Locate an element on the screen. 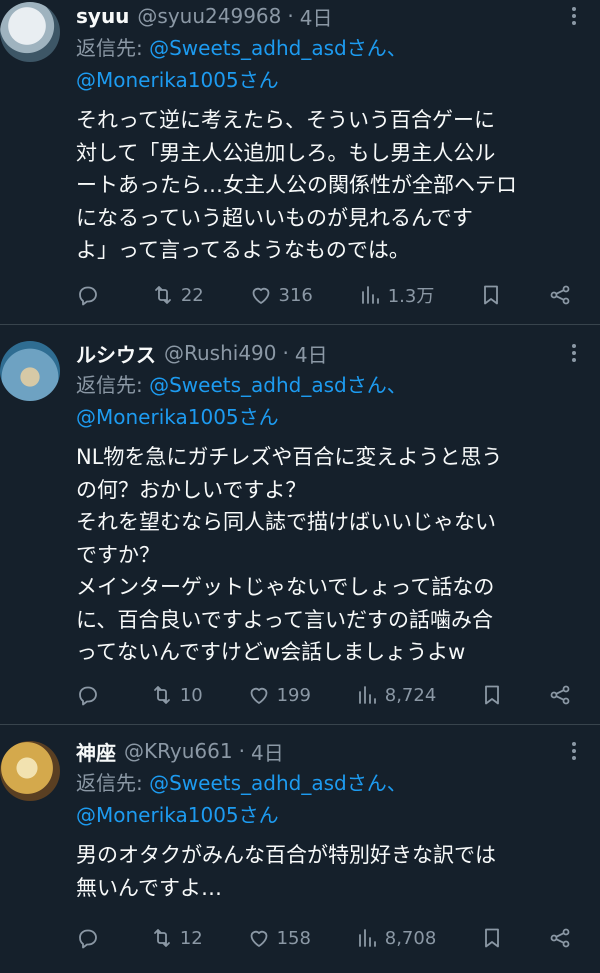 This screenshot has height=973, width=600. retweet-count: 10 is located at coordinates (191, 695).